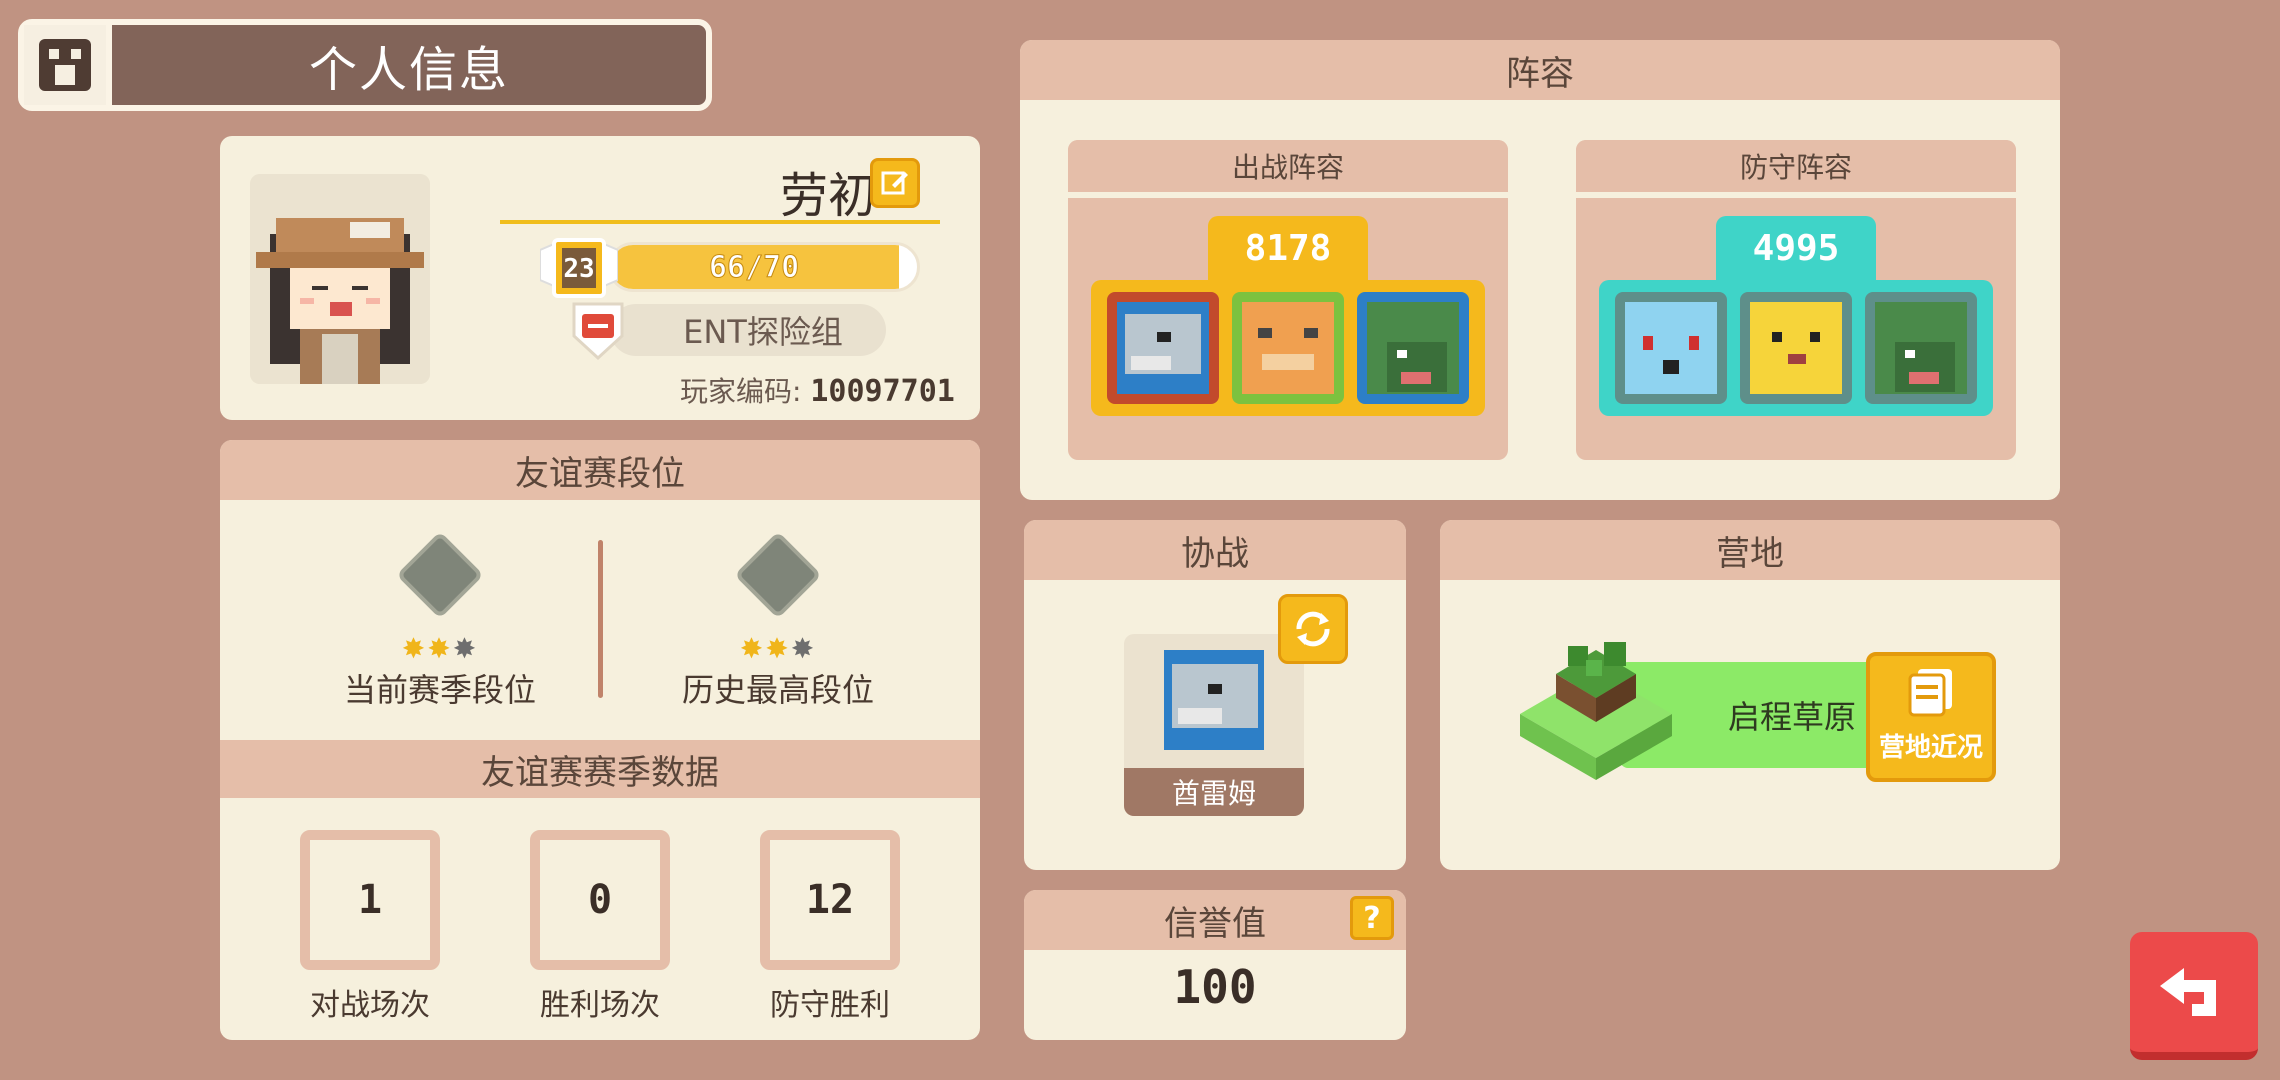 This screenshot has width=2280, height=1080. I want to click on defense-lineup: 防守阵容 4995, so click(1796, 300).